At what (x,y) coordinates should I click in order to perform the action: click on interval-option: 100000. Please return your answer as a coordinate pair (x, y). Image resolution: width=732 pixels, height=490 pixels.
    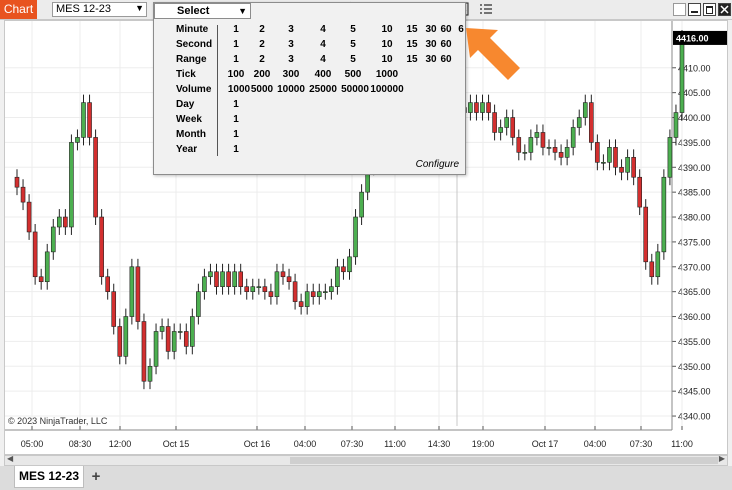
    Looking at the image, I should click on (386, 89).